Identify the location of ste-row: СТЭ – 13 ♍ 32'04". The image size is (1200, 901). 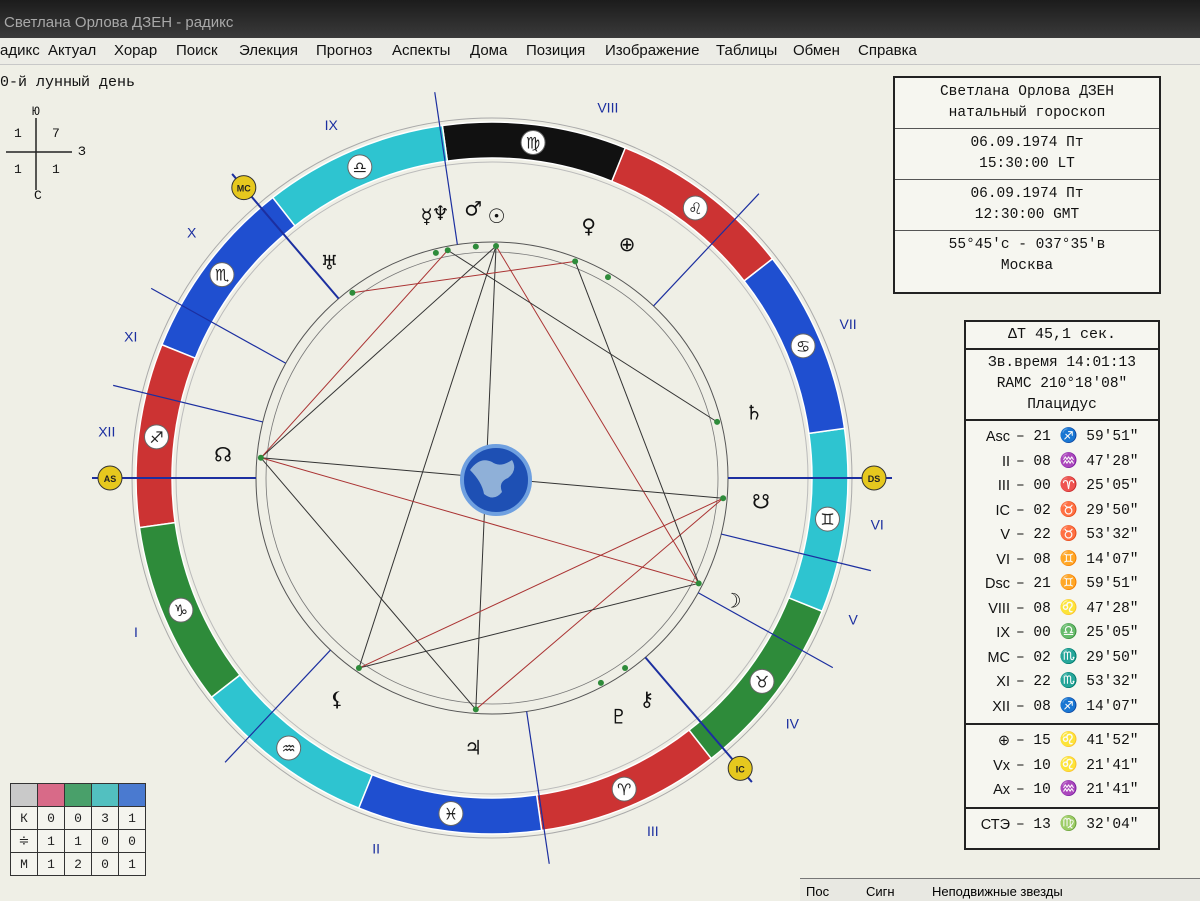
(1062, 825).